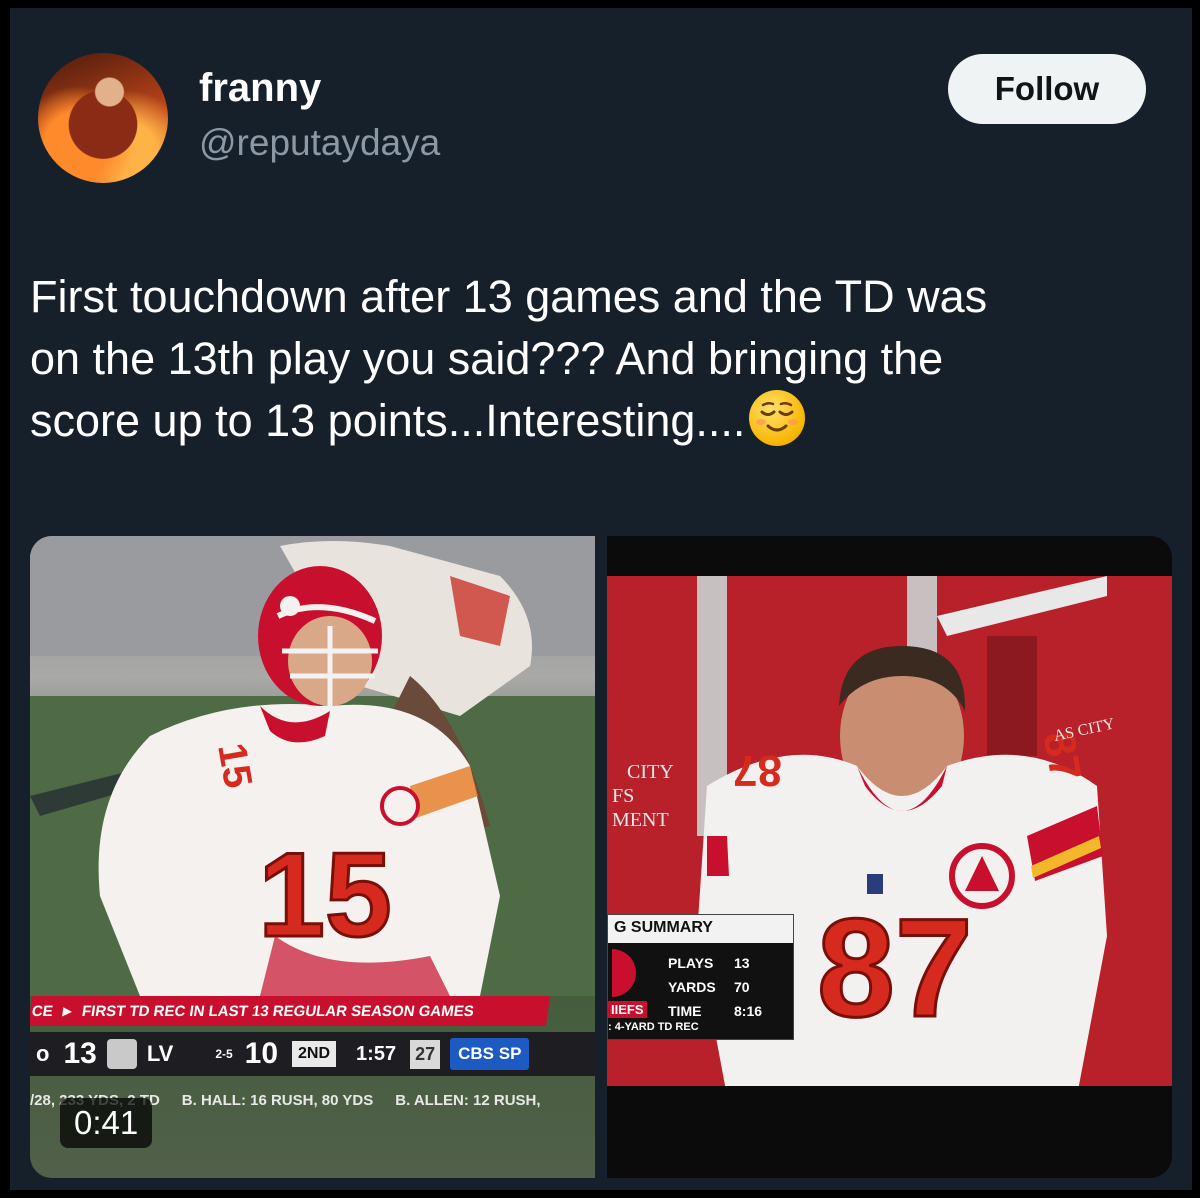 The height and width of the screenshot is (1198, 1200). Describe the element at coordinates (490, 1054) in the screenshot. I see `network-logo: CBS SP` at that location.